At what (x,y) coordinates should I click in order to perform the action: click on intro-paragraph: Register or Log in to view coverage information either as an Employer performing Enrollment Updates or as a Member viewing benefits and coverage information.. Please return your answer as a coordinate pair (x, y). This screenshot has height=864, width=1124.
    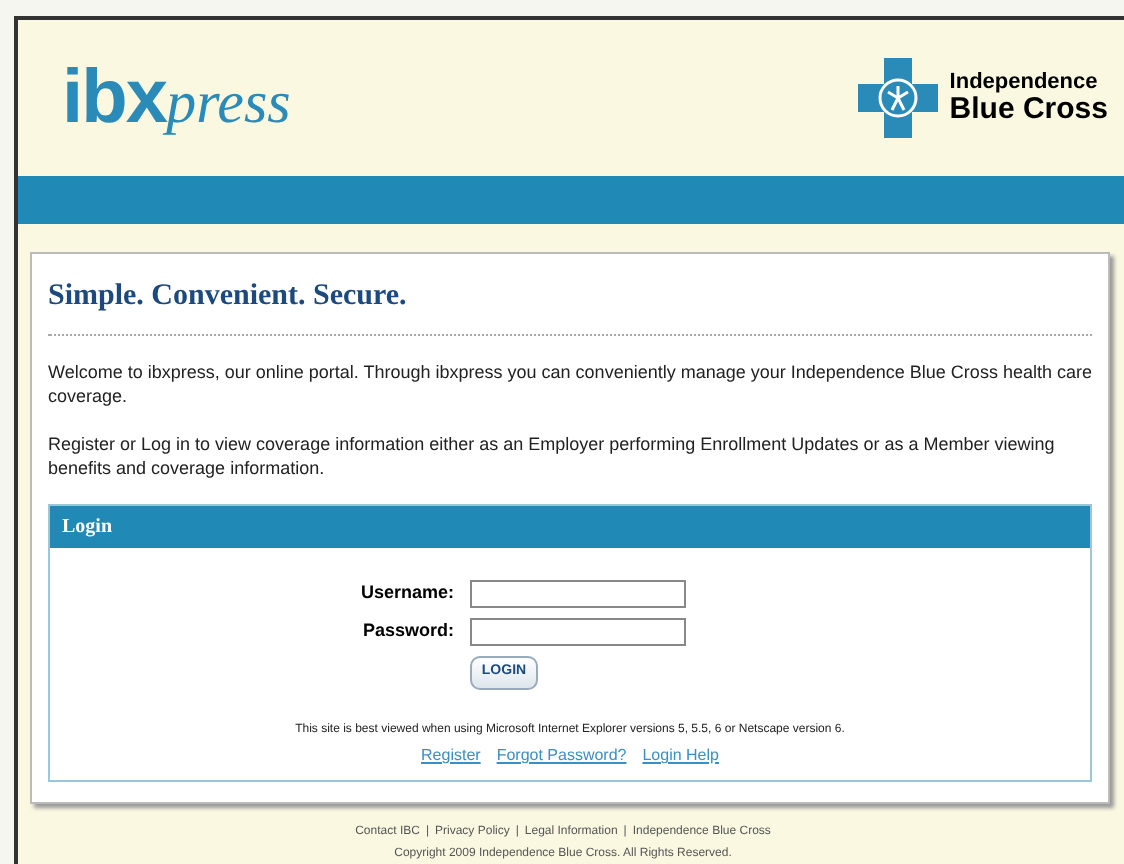
    Looking at the image, I should click on (552, 456).